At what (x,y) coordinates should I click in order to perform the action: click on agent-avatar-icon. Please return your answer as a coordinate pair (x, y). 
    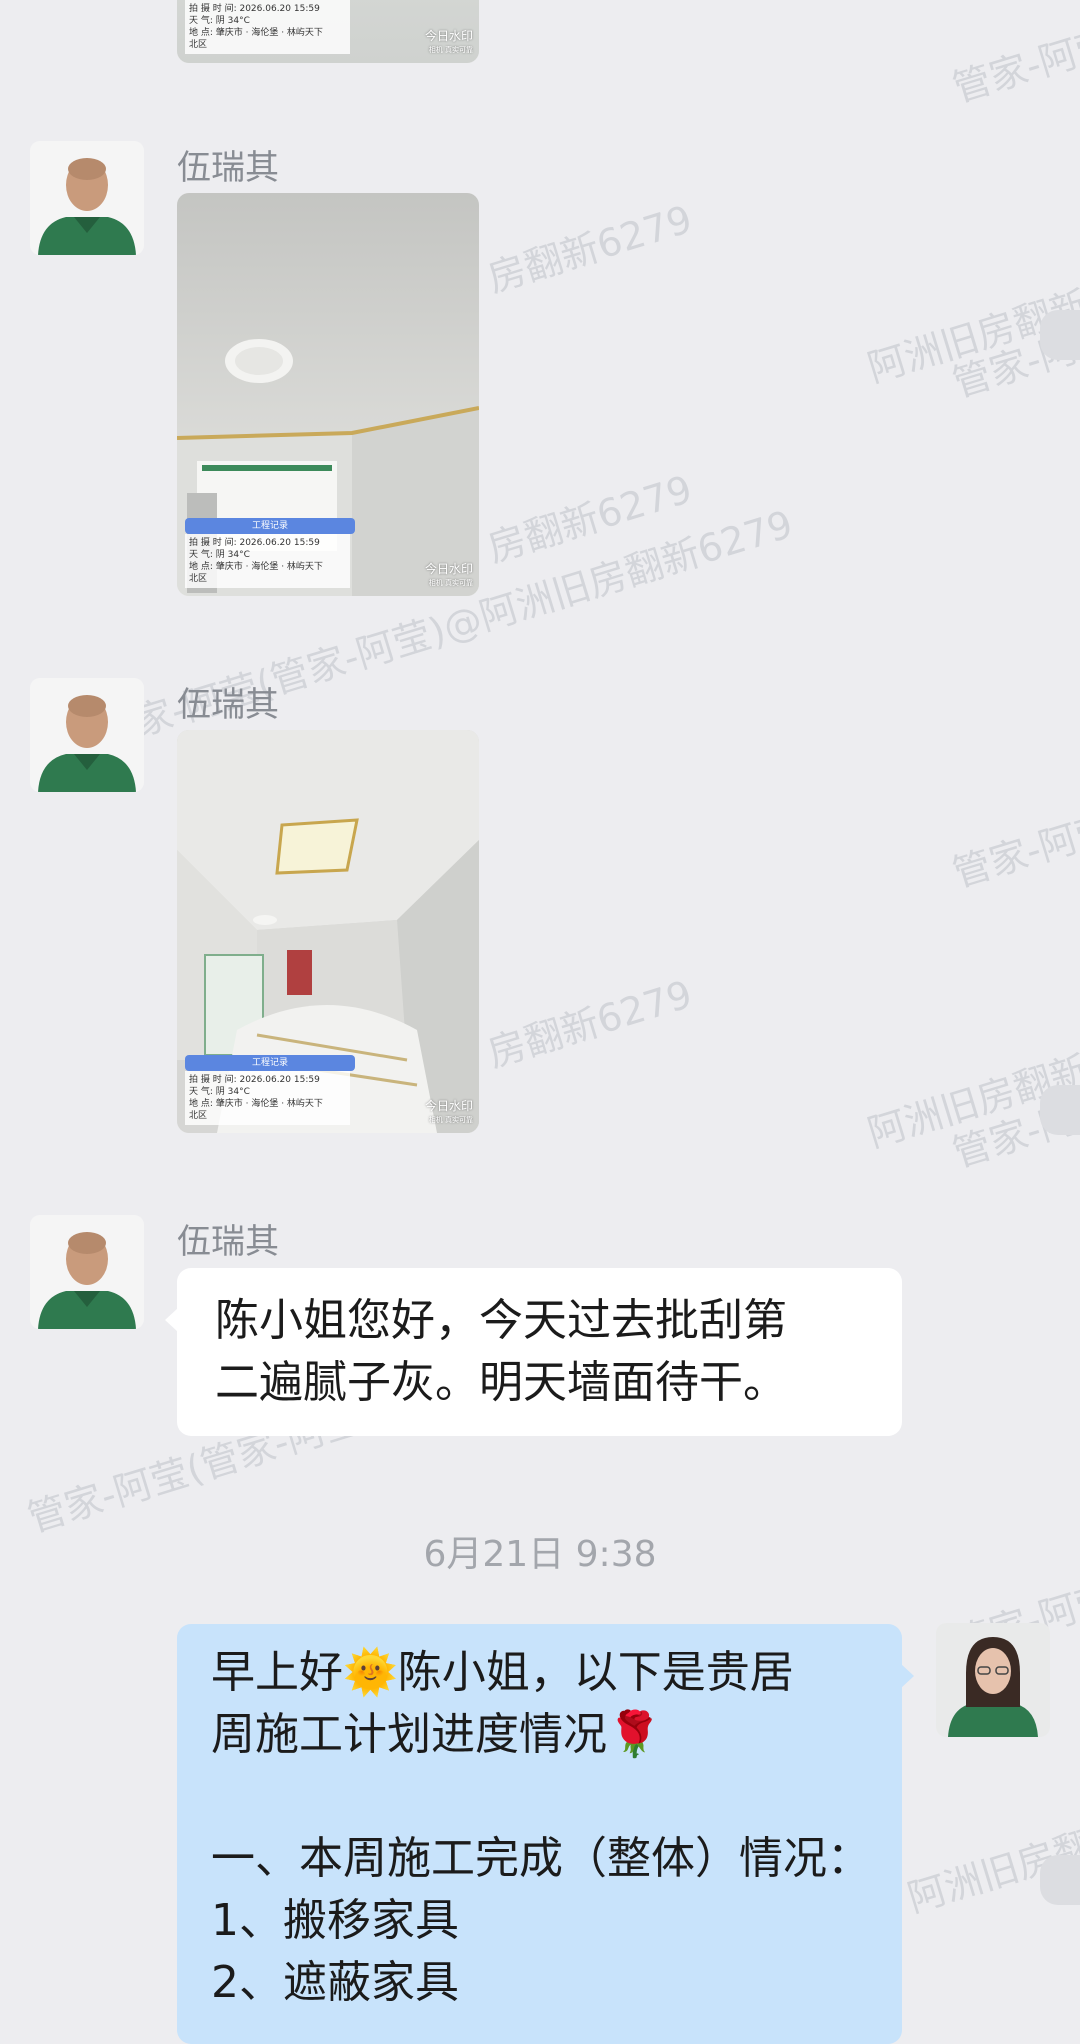
    Looking at the image, I should click on (993, 1680).